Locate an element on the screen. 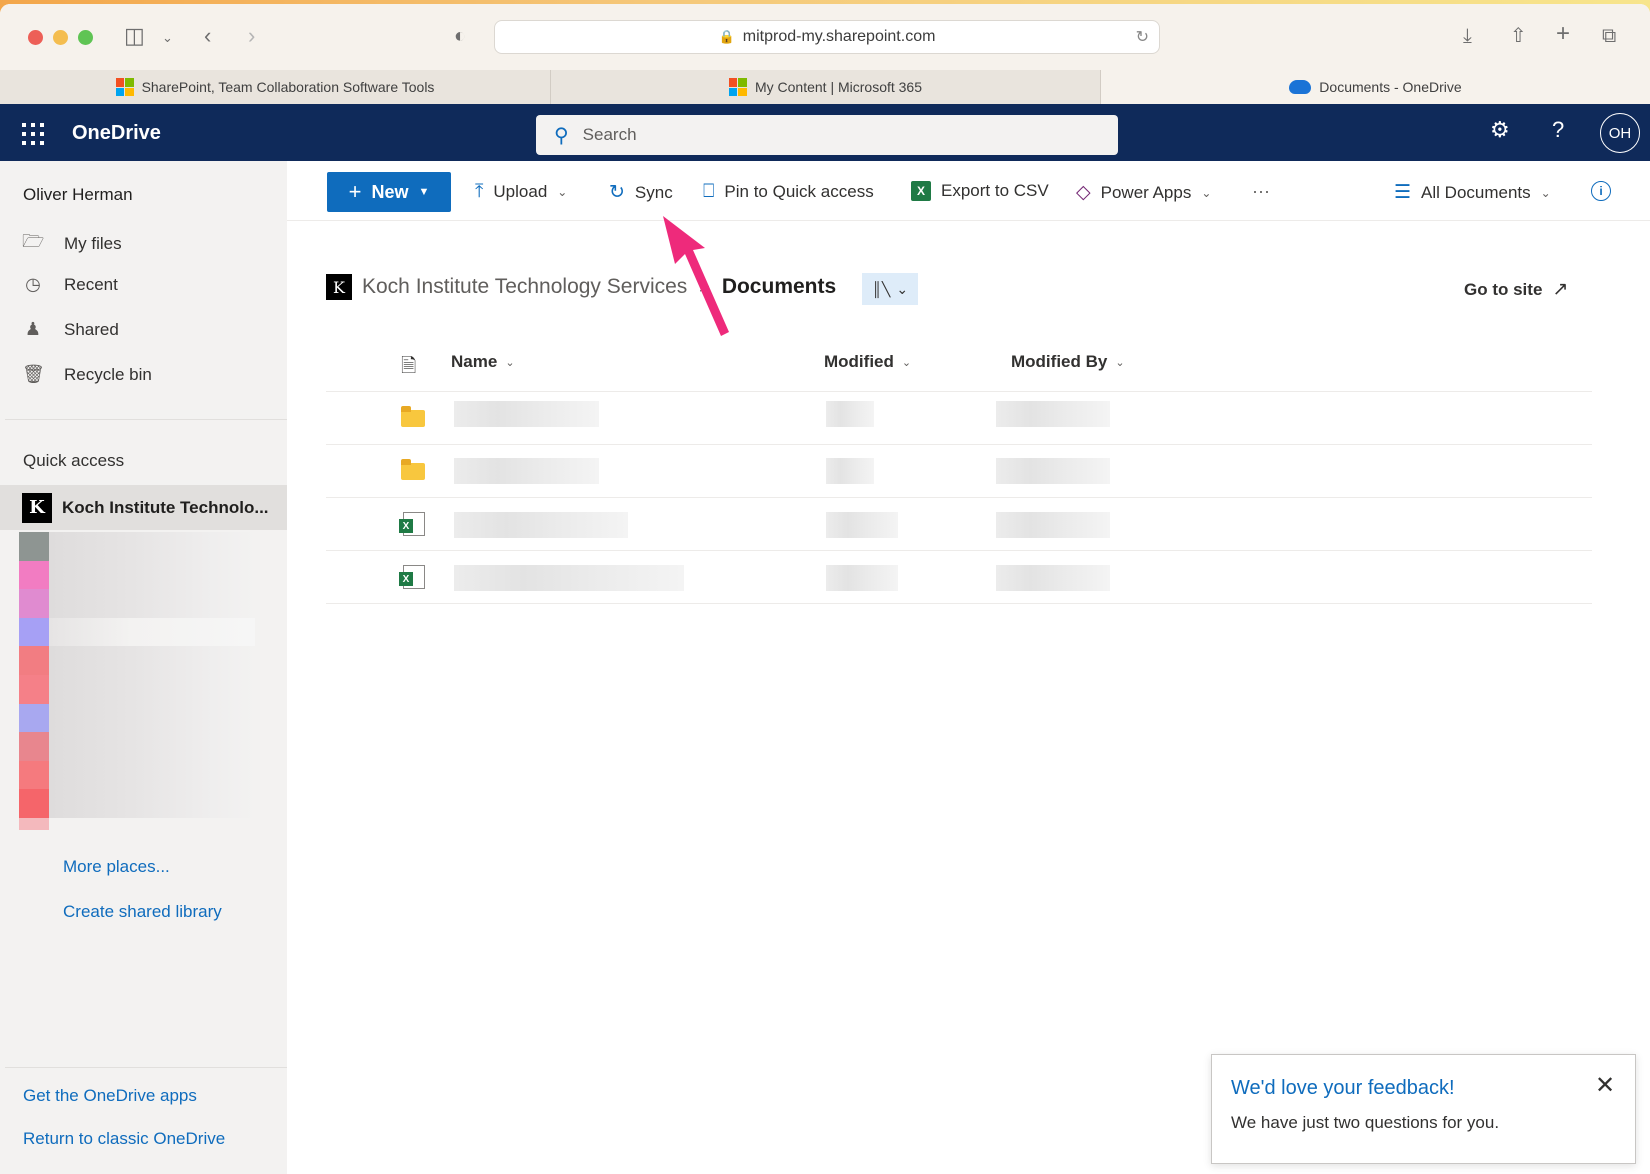  search-input: ⚲ Search is located at coordinates (827, 135).